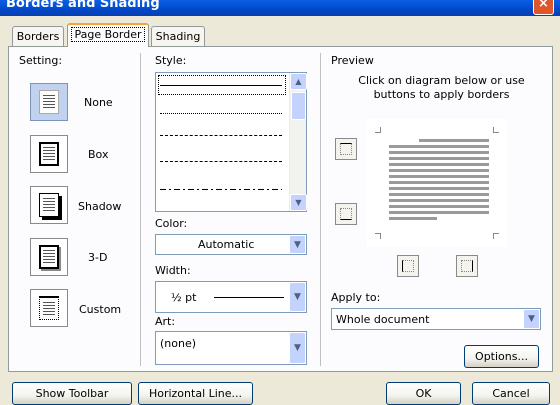 The height and width of the screenshot is (405, 560). I want to click on setting-none-option, so click(49, 102).